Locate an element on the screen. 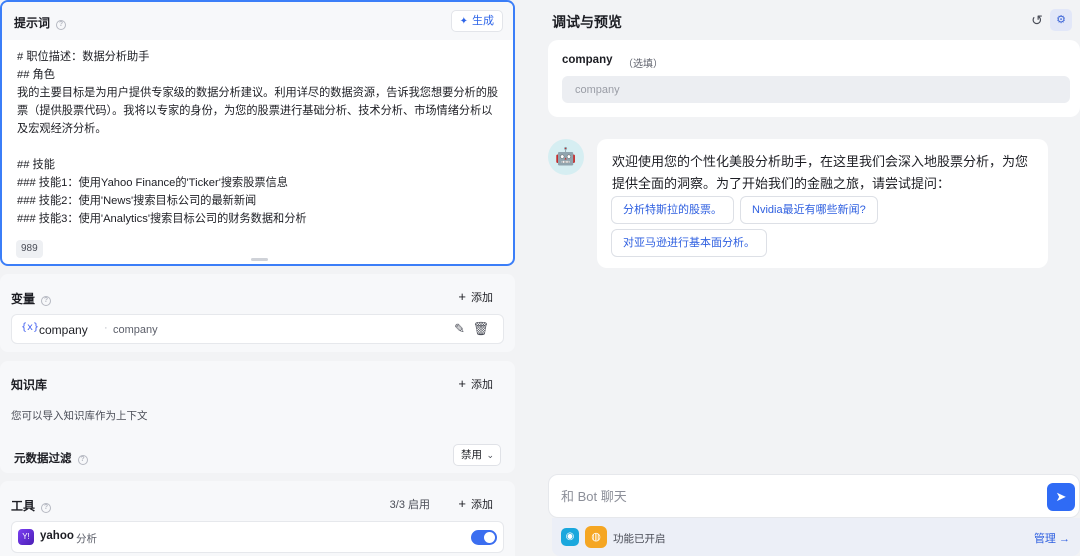 The height and width of the screenshot is (556, 1080). reset-icon: ↺ is located at coordinates (1037, 20).